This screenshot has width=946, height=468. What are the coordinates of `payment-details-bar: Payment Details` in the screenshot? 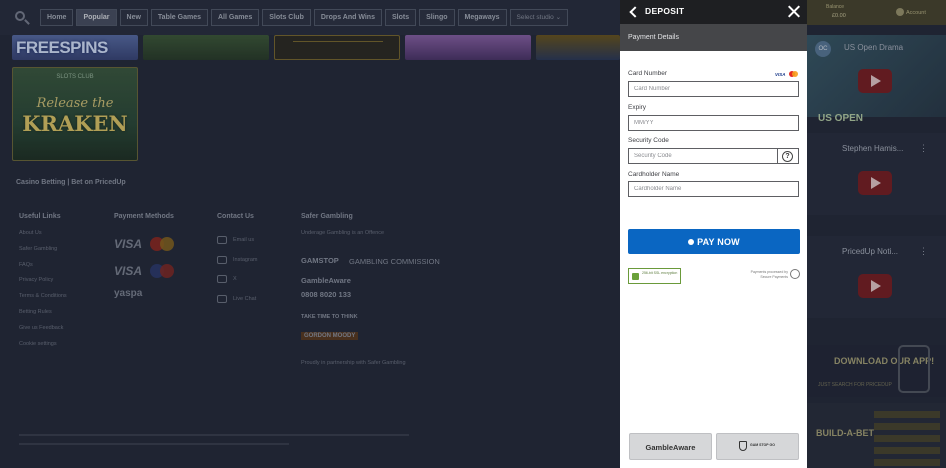 It's located at (713, 37).